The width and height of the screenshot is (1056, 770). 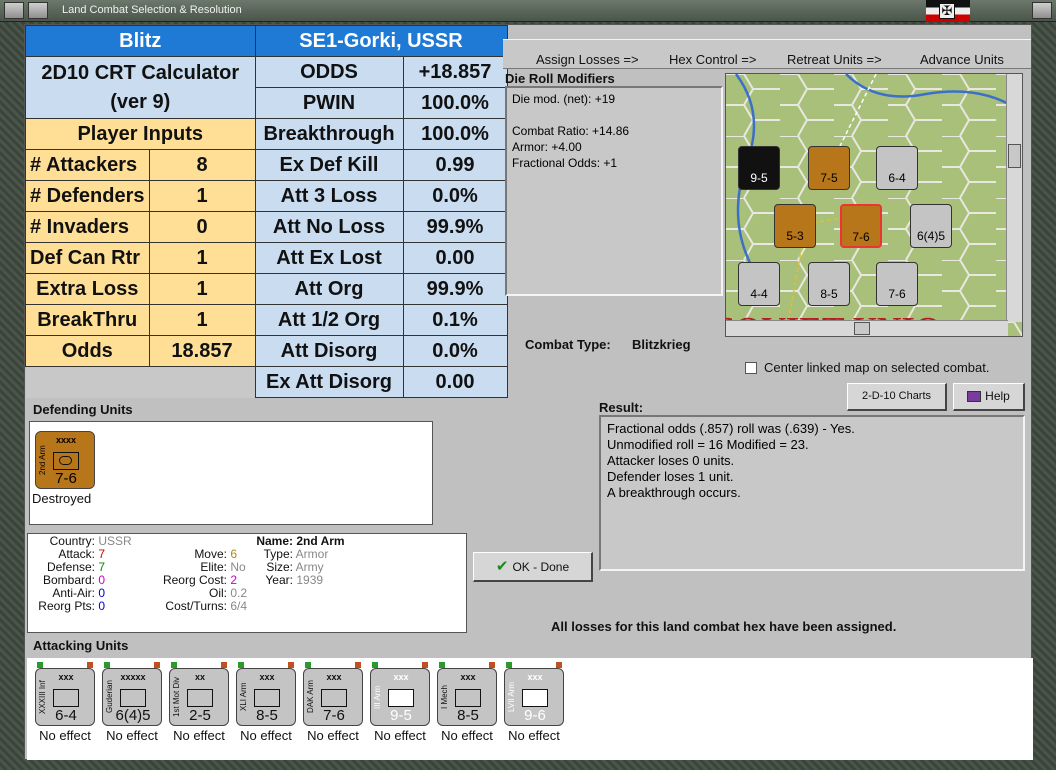 I want to click on map-unit-value: 7-5, so click(x=829, y=178).